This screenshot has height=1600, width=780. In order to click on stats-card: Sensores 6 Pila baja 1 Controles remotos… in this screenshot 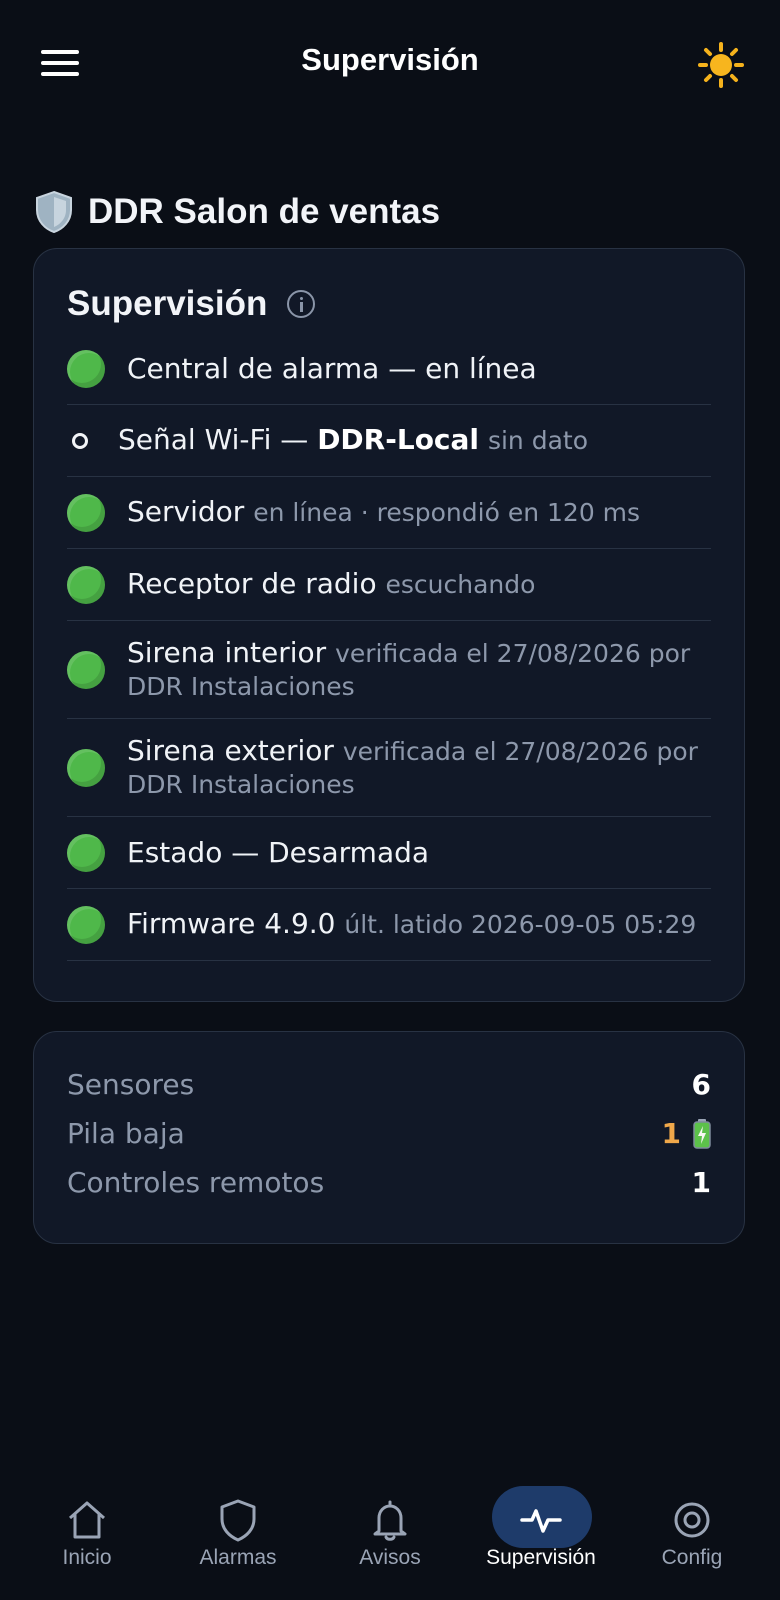, I will do `click(389, 1137)`.